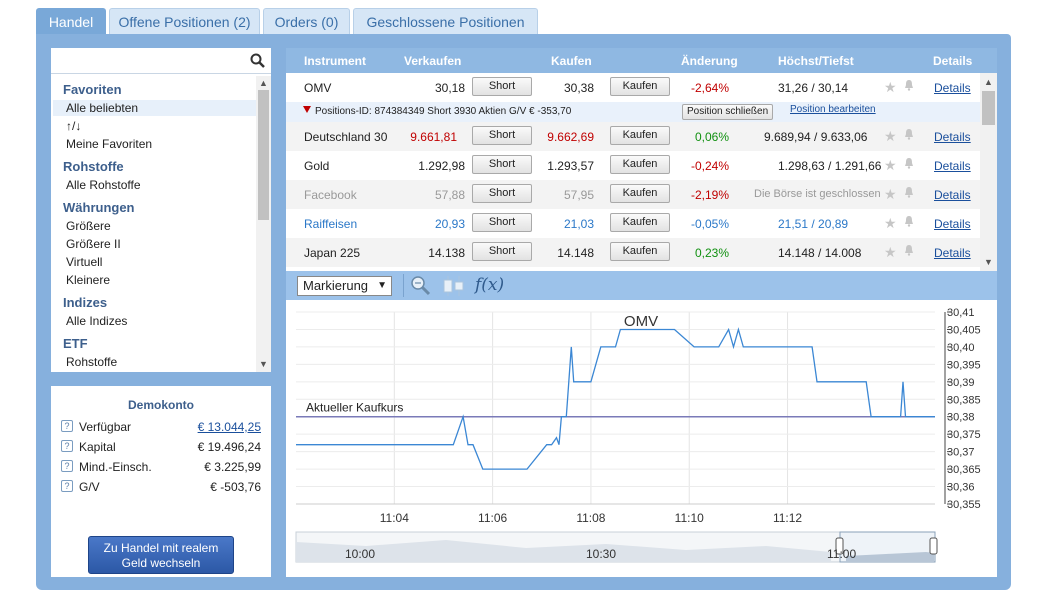  I want to click on account-value-margin: € 3.225,99, so click(232, 467).